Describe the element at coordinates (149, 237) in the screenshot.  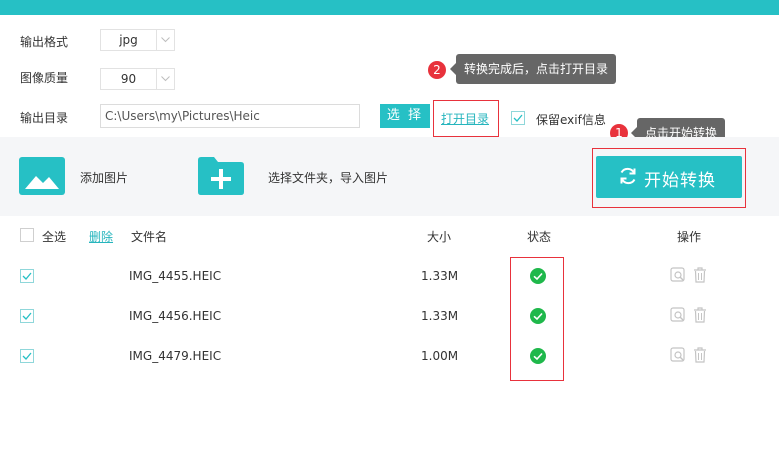
I see `column-header-name: 文件名` at that location.